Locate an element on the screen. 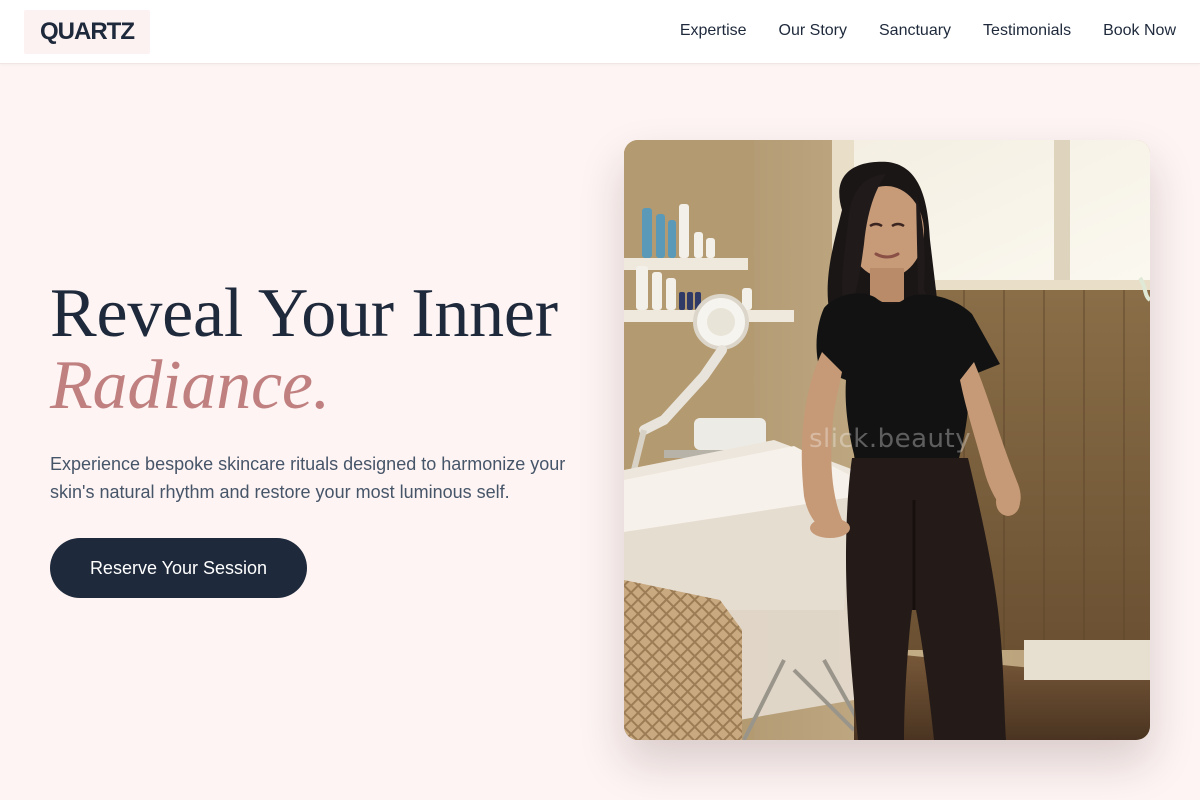  headline-line: Reveal Your Inner is located at coordinates (304, 313).